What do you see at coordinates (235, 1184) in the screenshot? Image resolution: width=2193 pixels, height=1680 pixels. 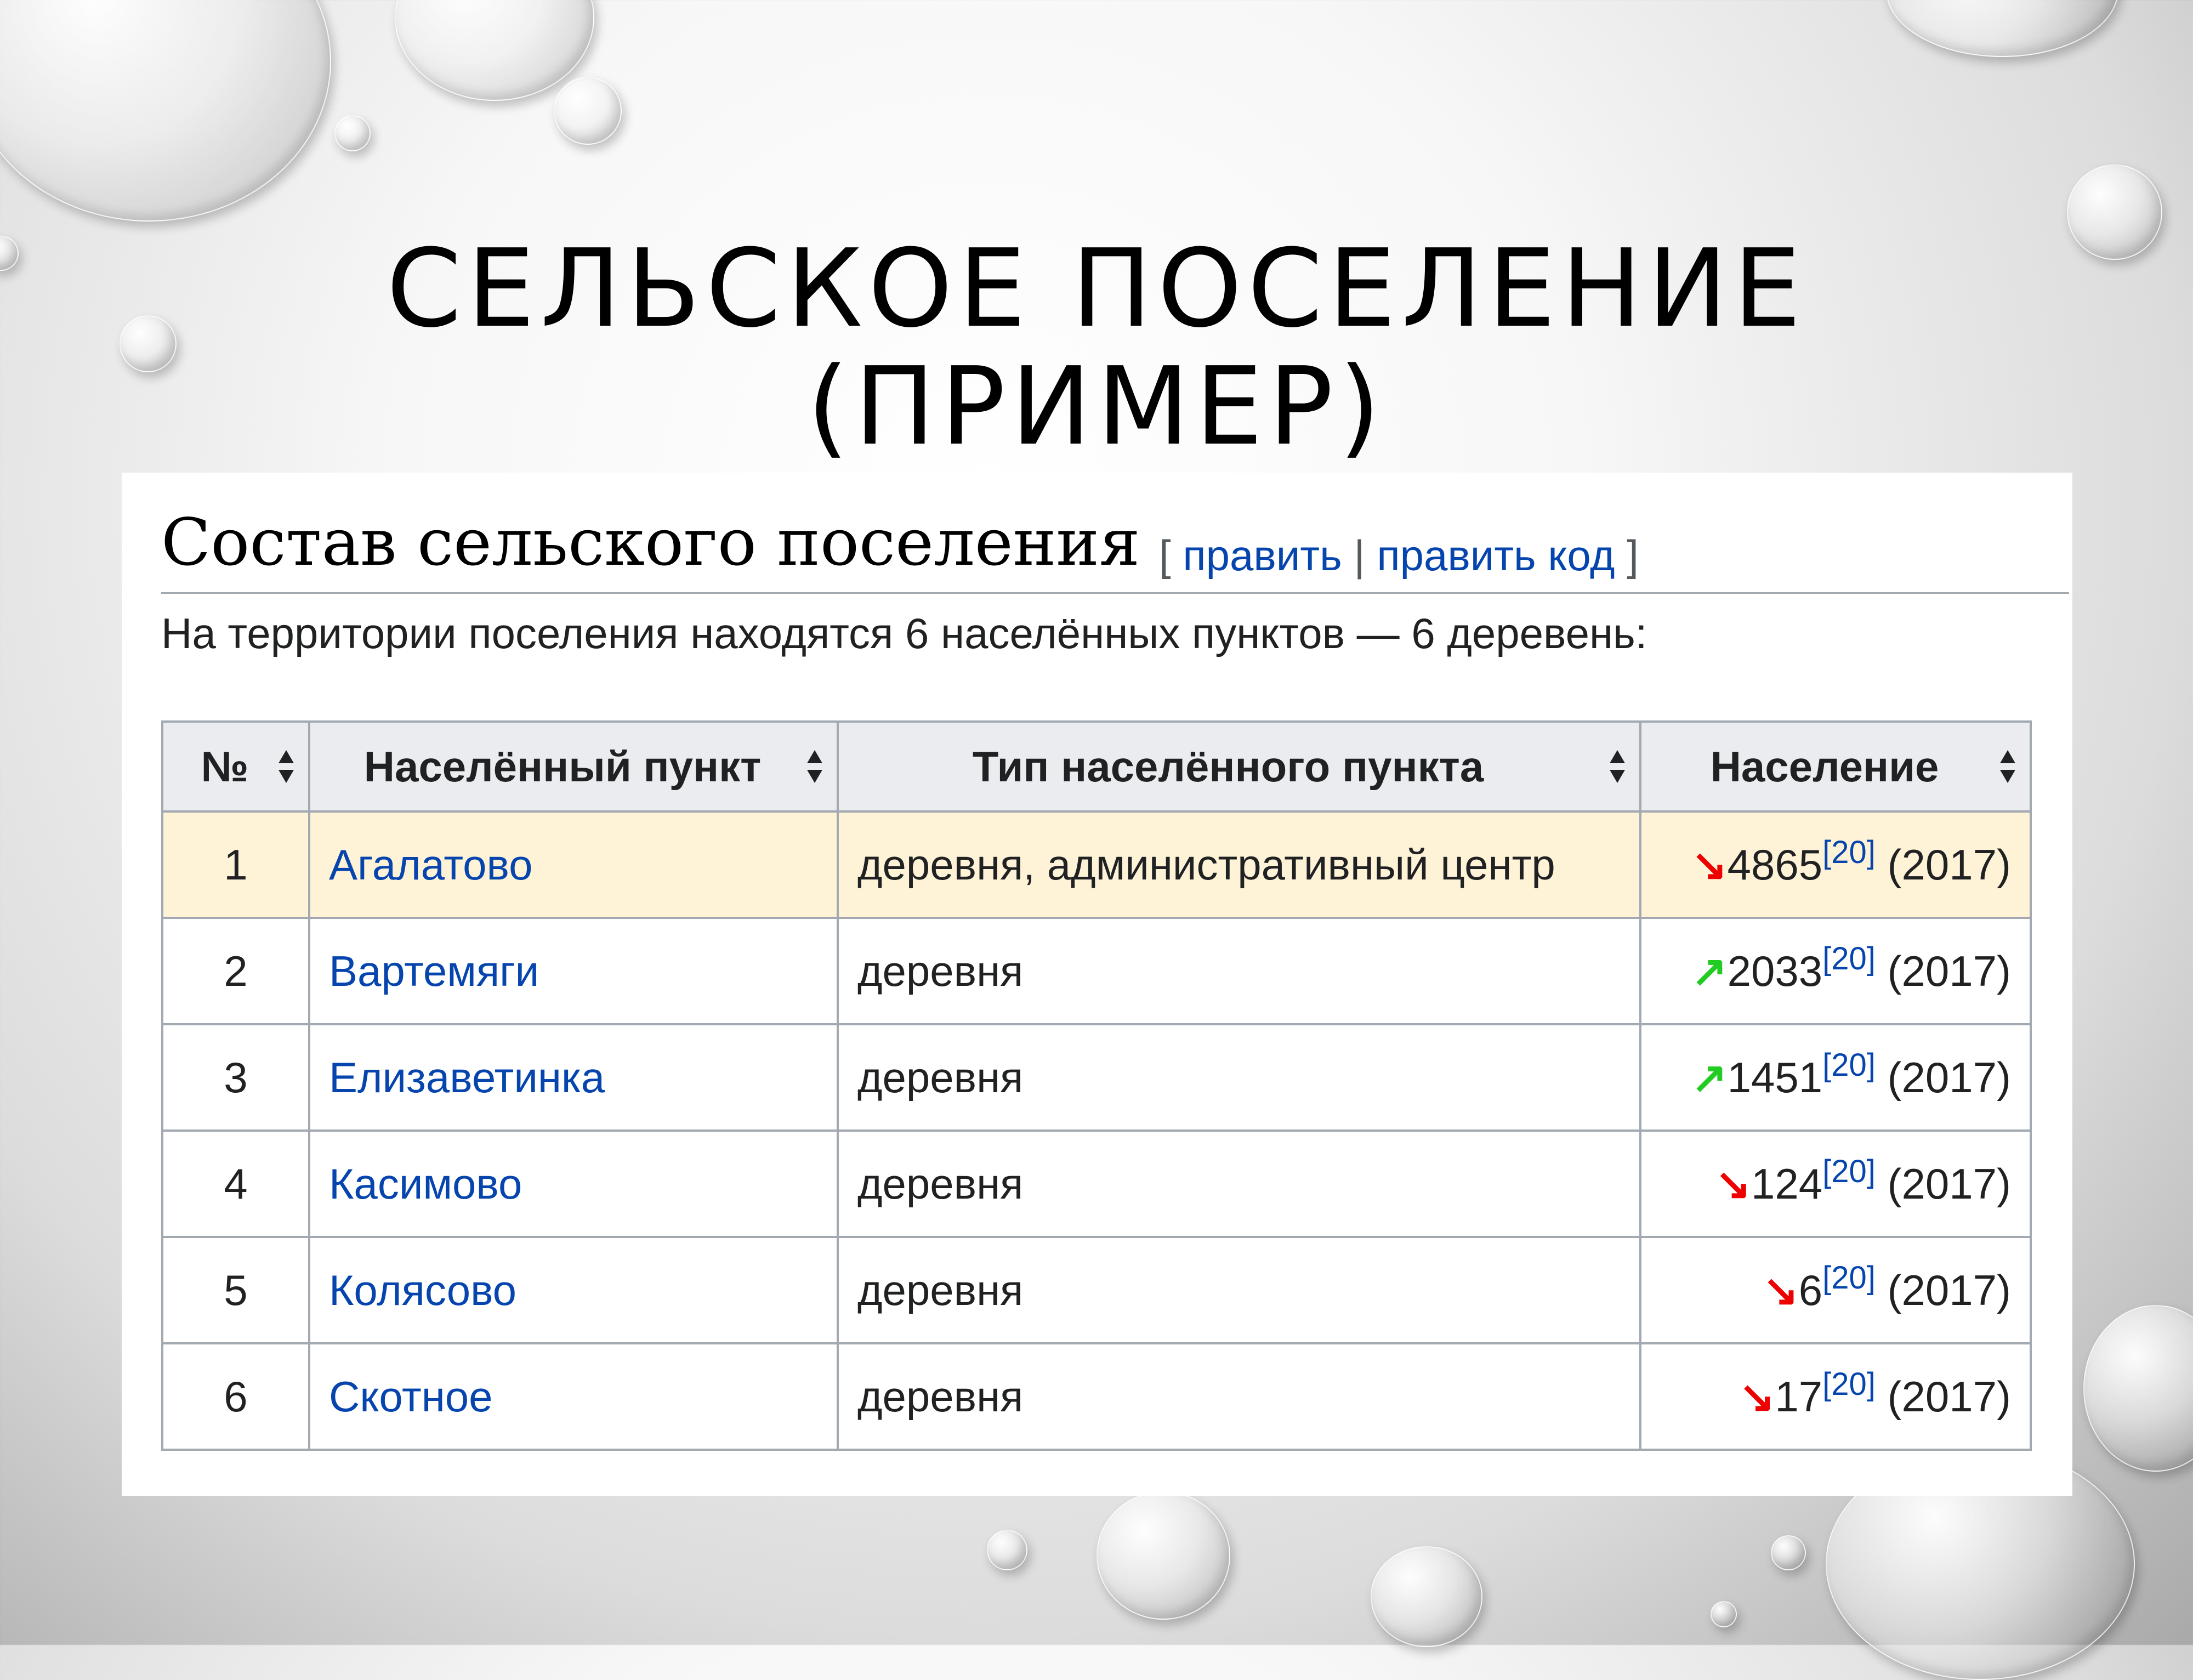 I see `cell-number: 4` at bounding box center [235, 1184].